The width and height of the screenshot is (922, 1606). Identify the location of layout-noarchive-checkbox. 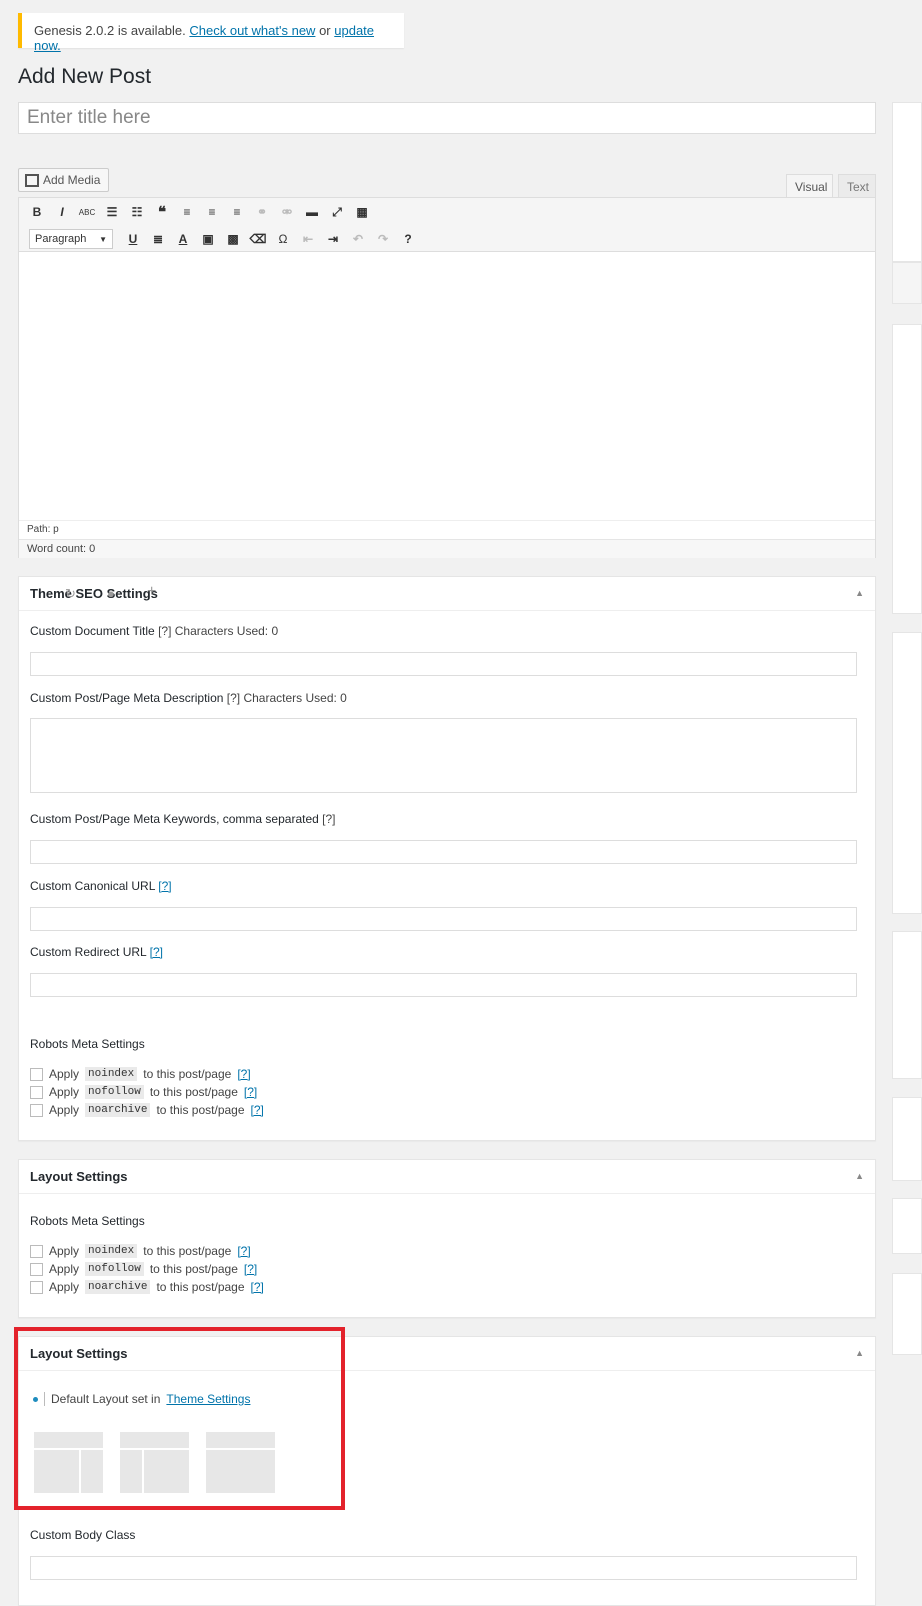
(36, 1287).